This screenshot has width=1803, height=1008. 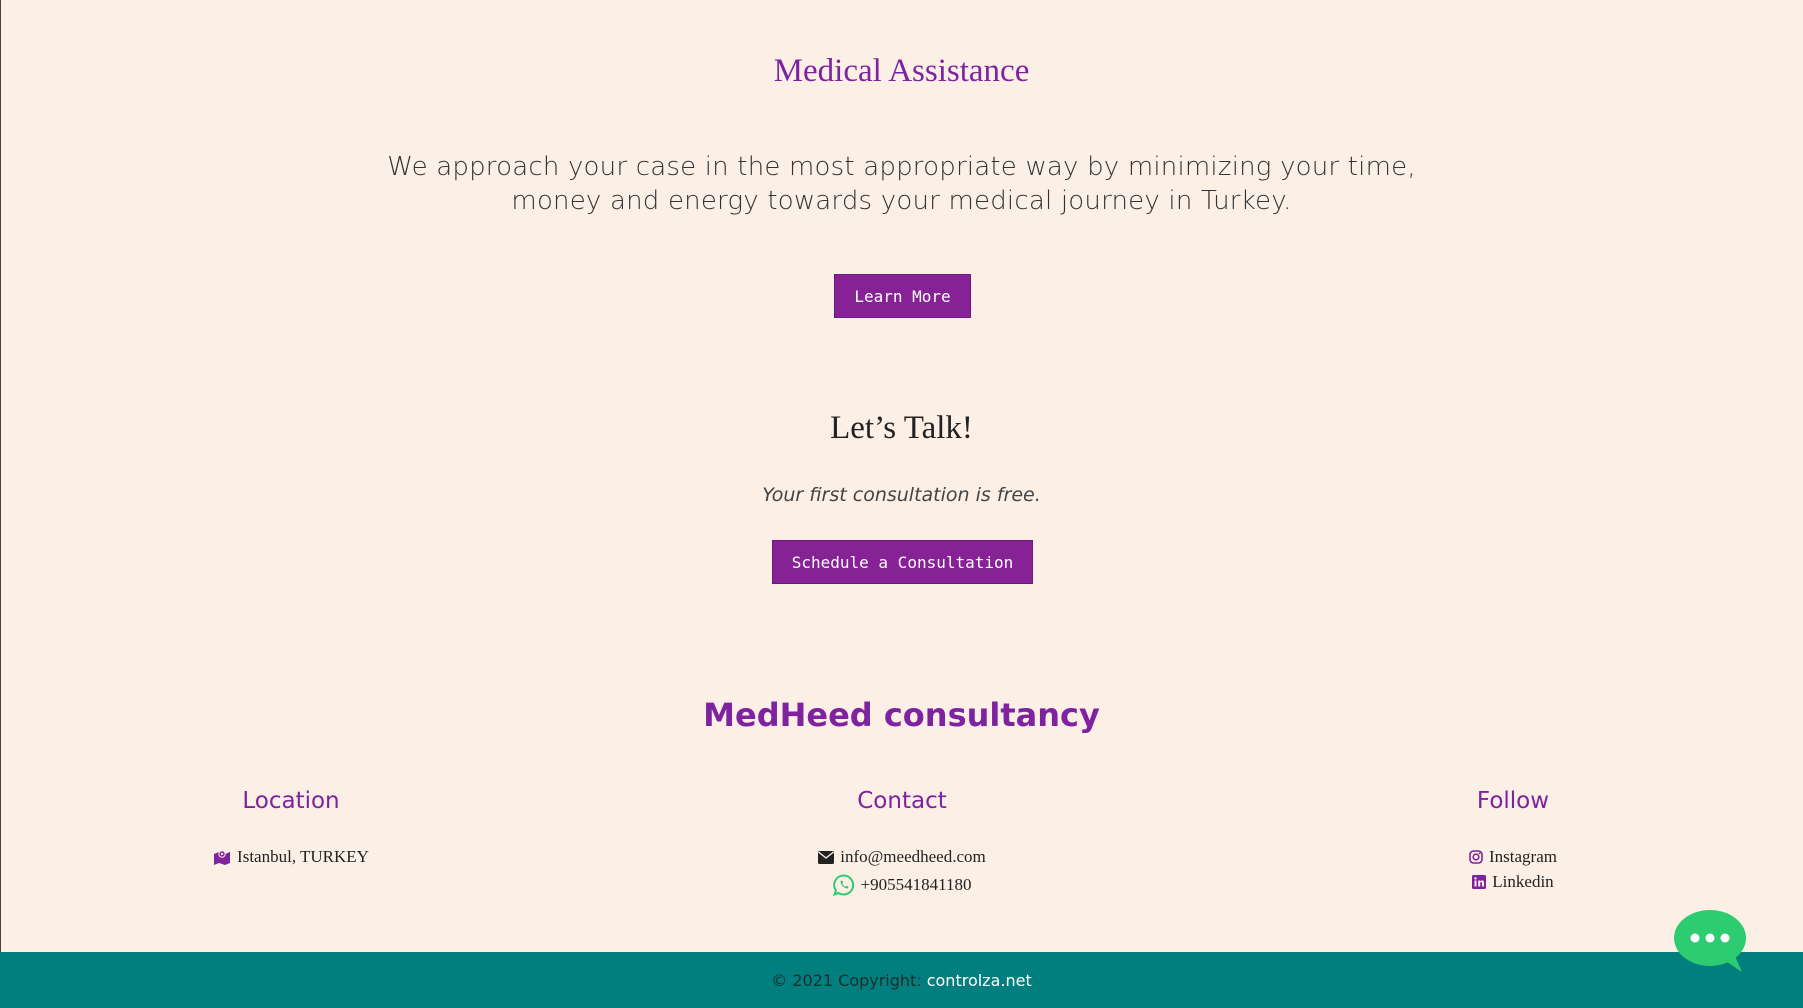 What do you see at coordinates (1476, 856) in the screenshot?
I see `instagram-icon` at bounding box center [1476, 856].